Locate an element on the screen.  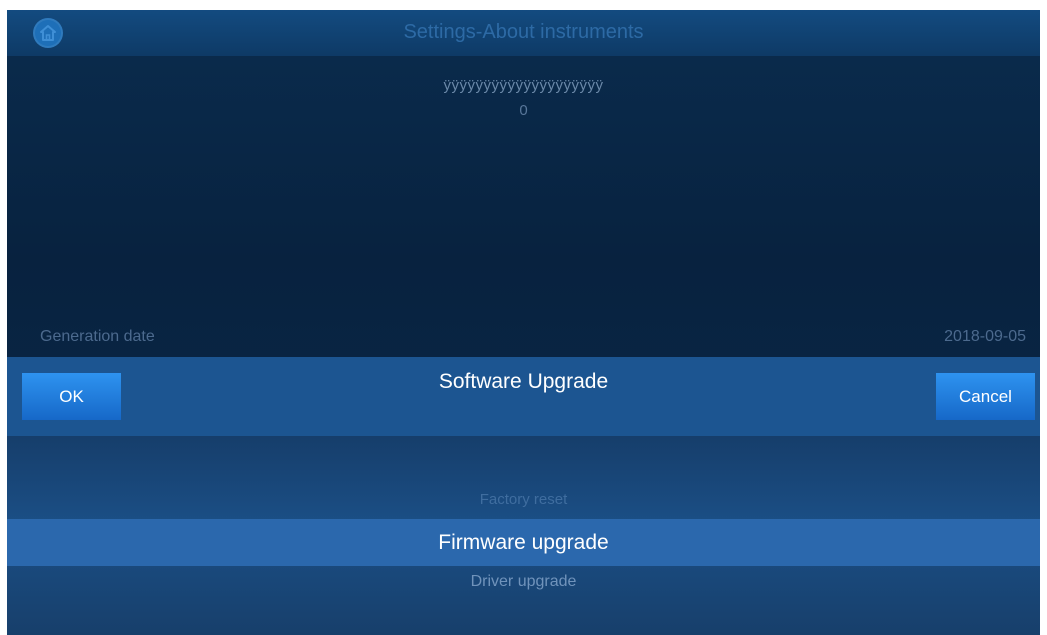
option-factory-reset: Factory reset is located at coordinates (523, 499).